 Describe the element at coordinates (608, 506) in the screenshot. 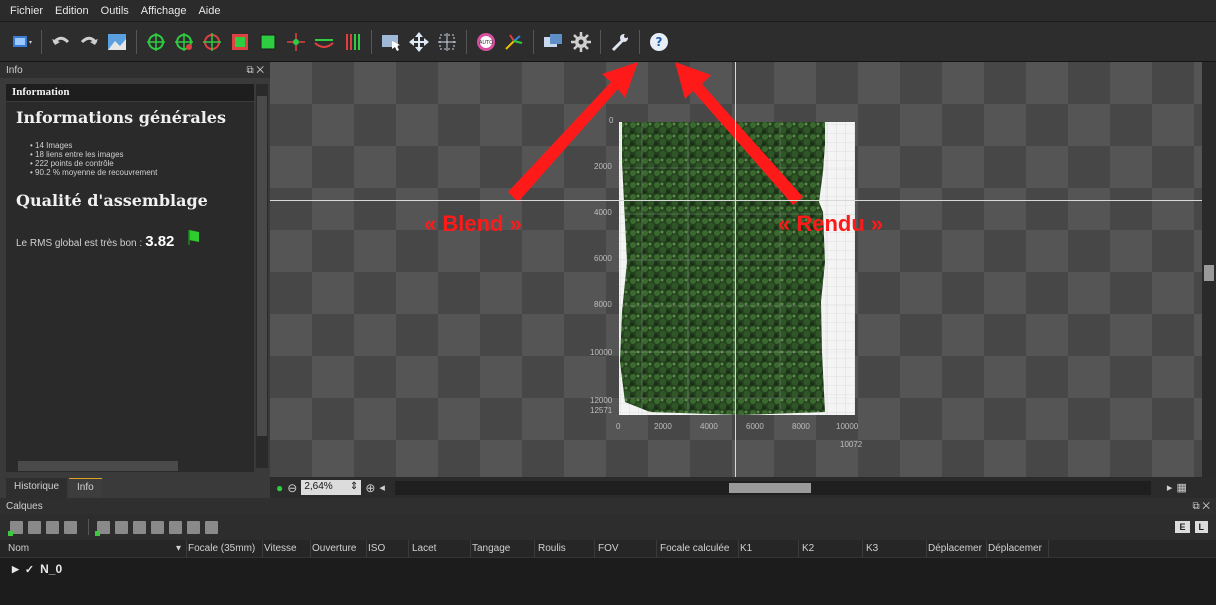

I see `layers-panel-titlebar: Calques ⧉ ✕` at that location.